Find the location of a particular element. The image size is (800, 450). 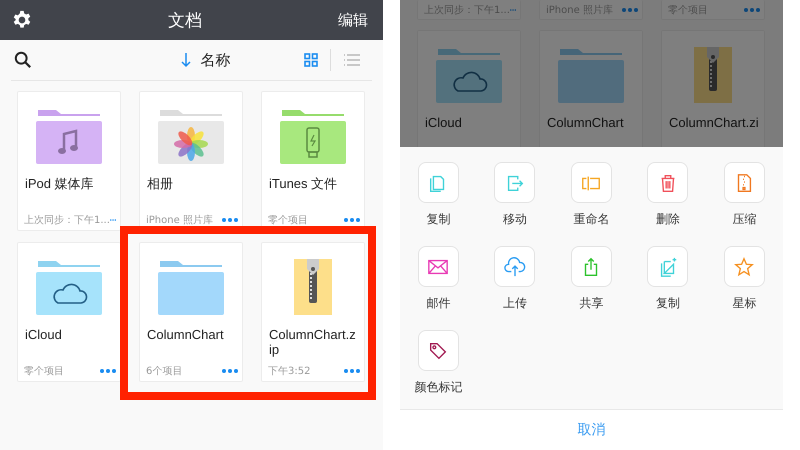

file-card: ColumnChart 6个项目 is located at coordinates (191, 312).